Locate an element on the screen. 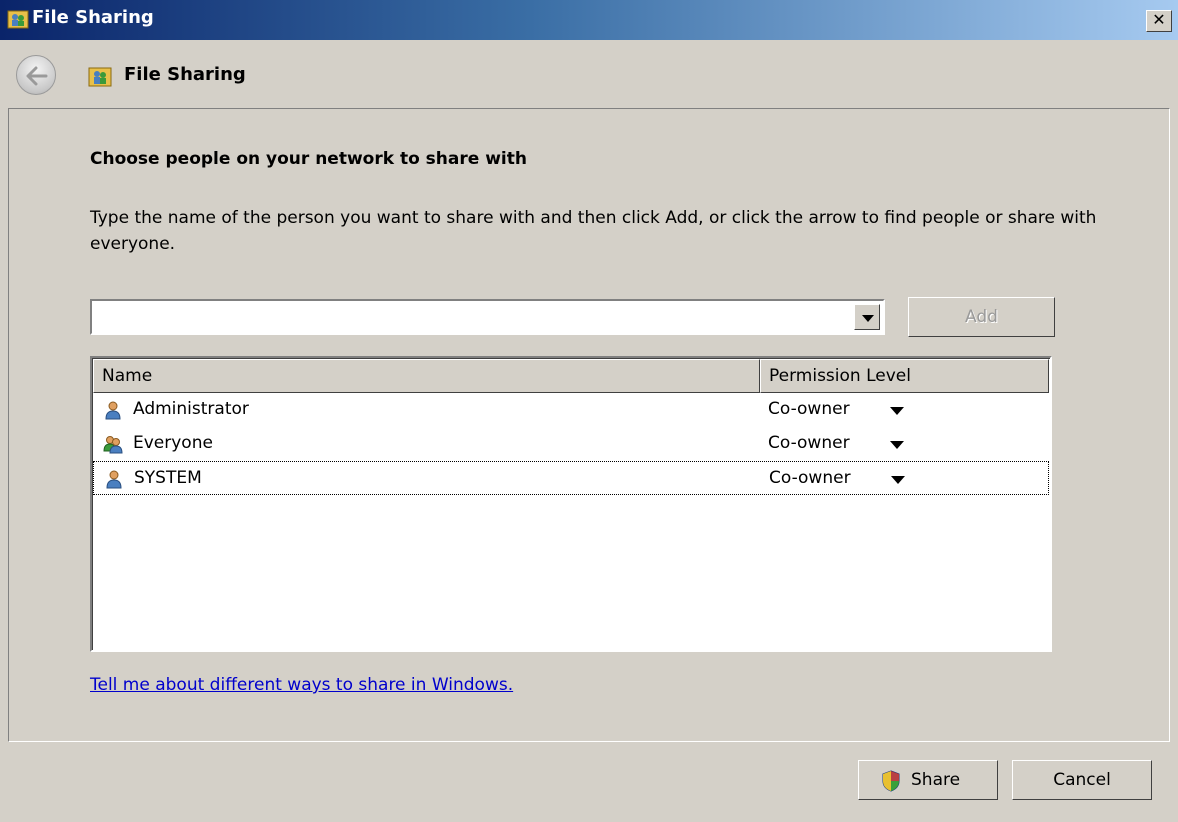  people-combobox is located at coordinates (487, 317).